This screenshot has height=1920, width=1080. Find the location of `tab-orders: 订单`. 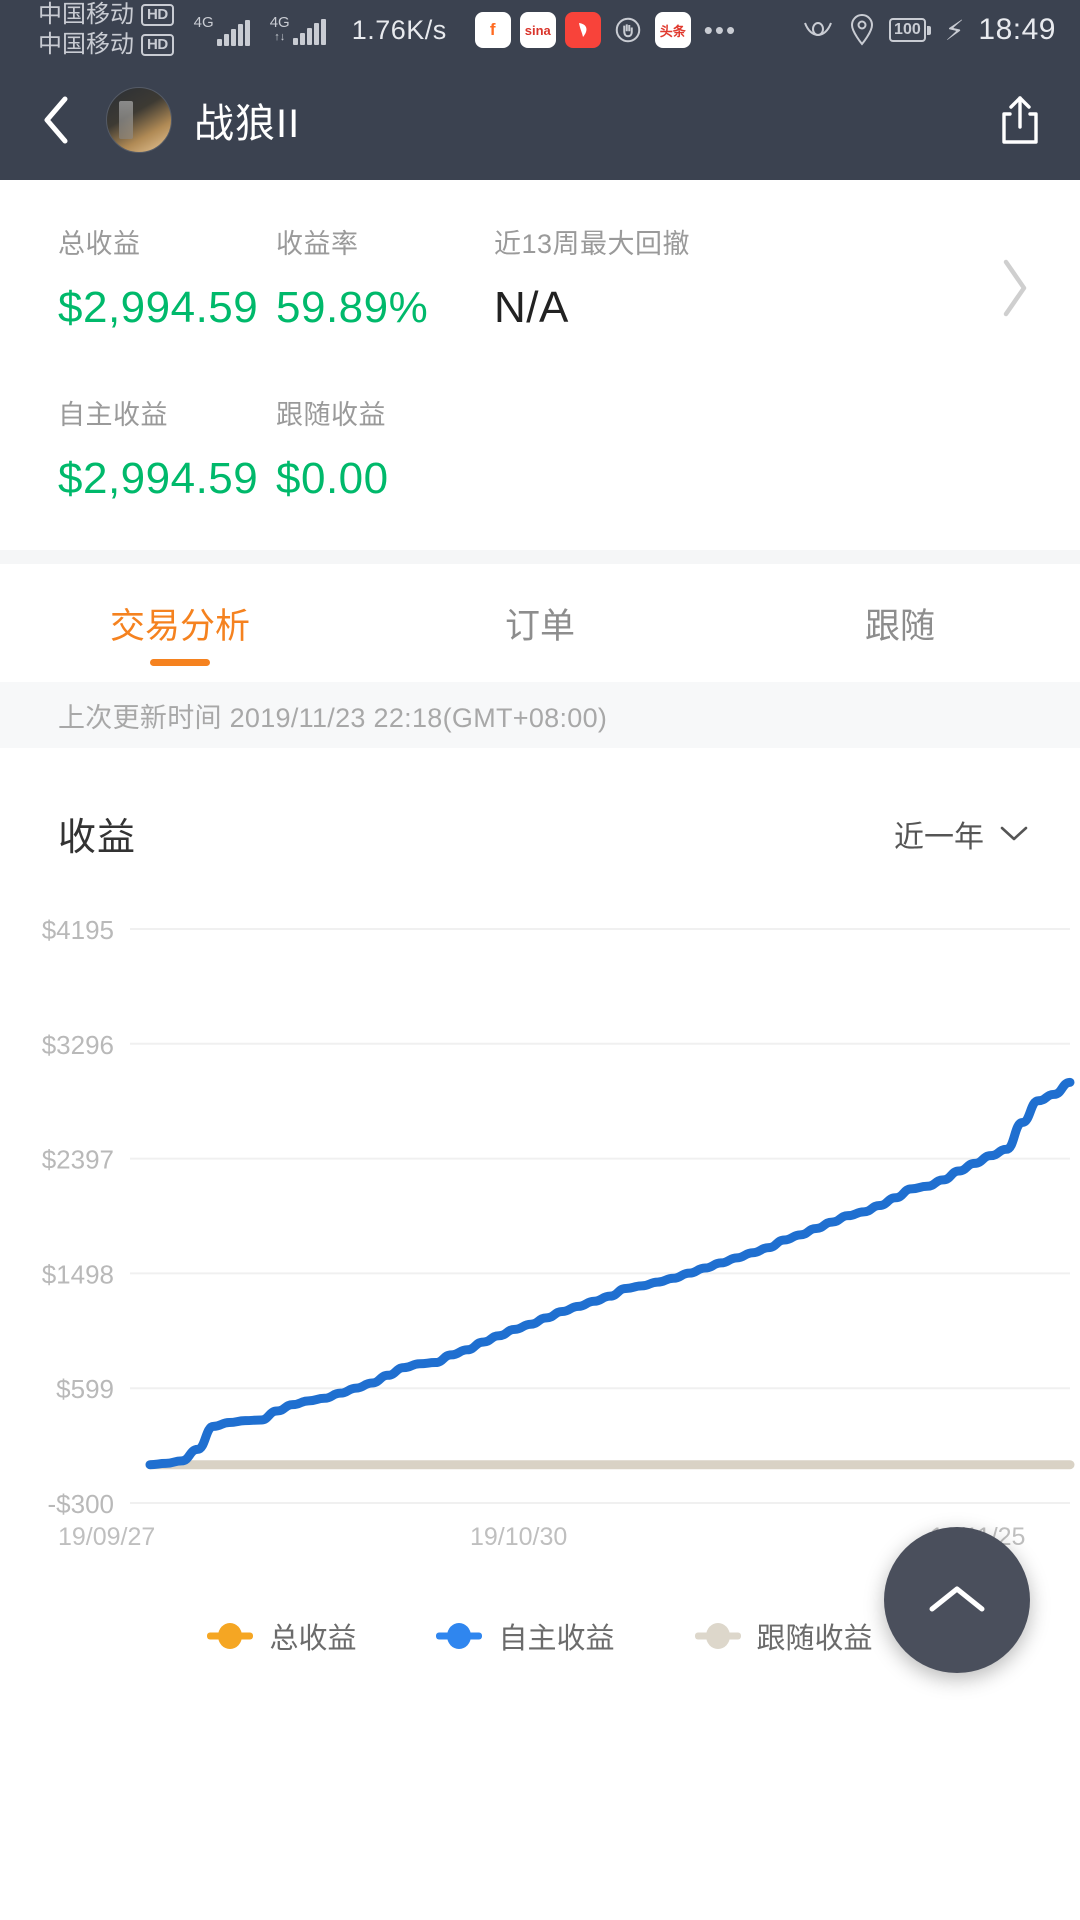

tab-orders: 订单 is located at coordinates (540, 623).